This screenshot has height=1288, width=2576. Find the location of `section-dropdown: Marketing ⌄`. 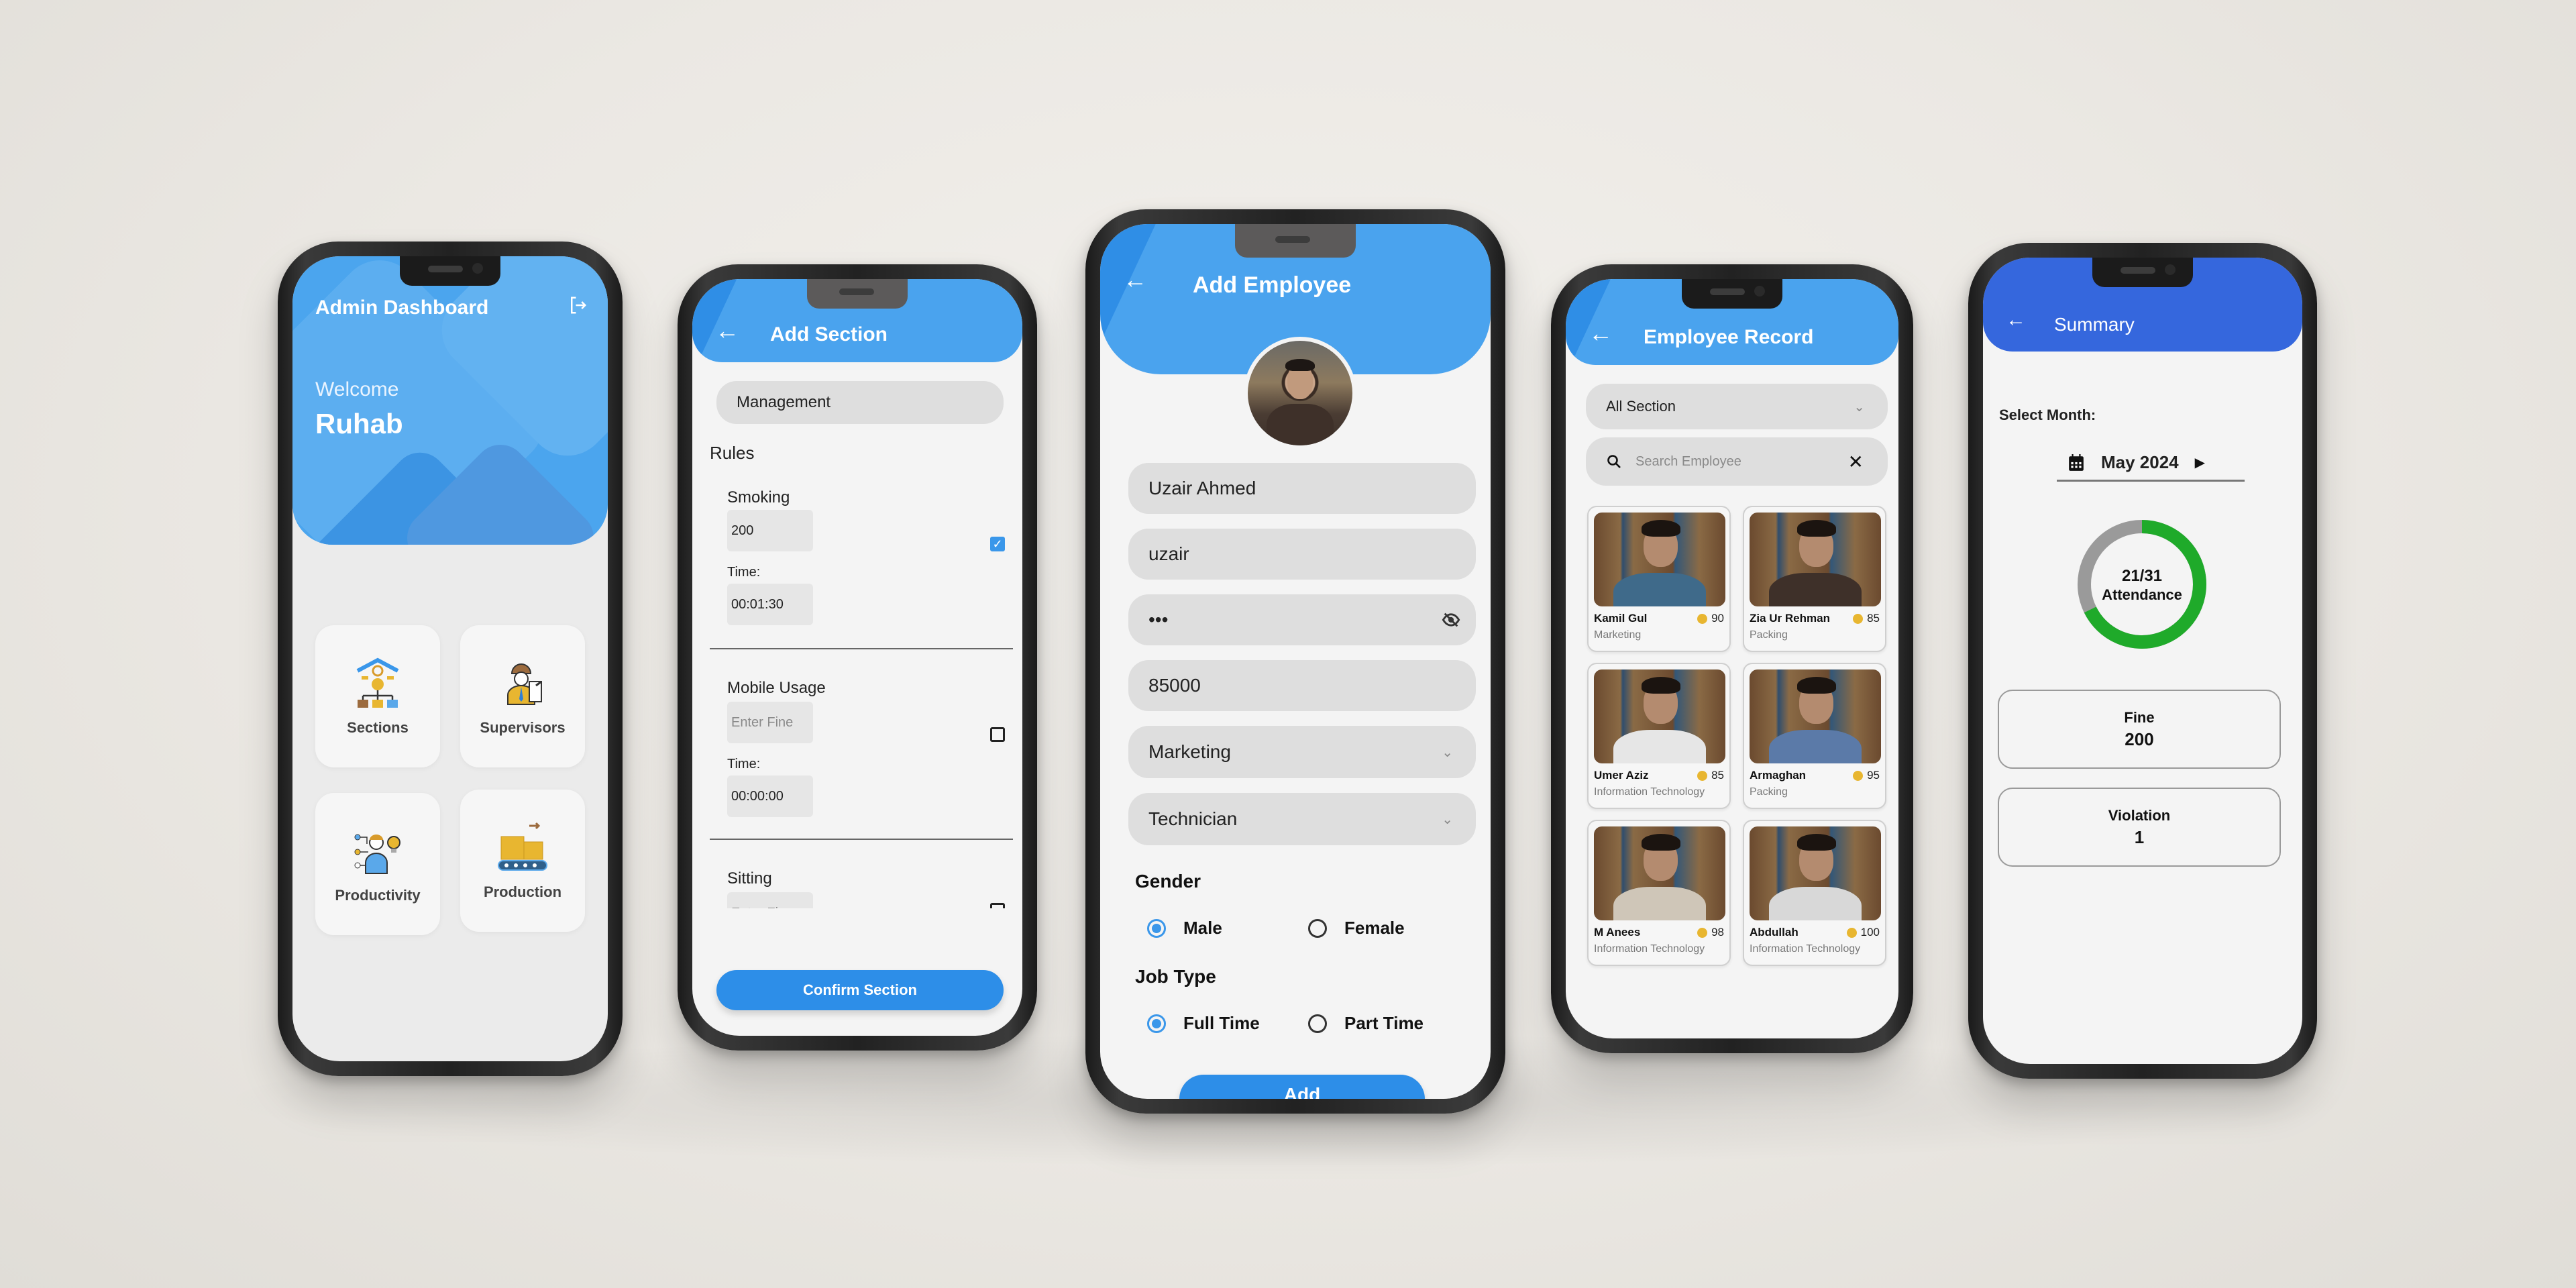

section-dropdown: Marketing ⌄ is located at coordinates (1302, 752).